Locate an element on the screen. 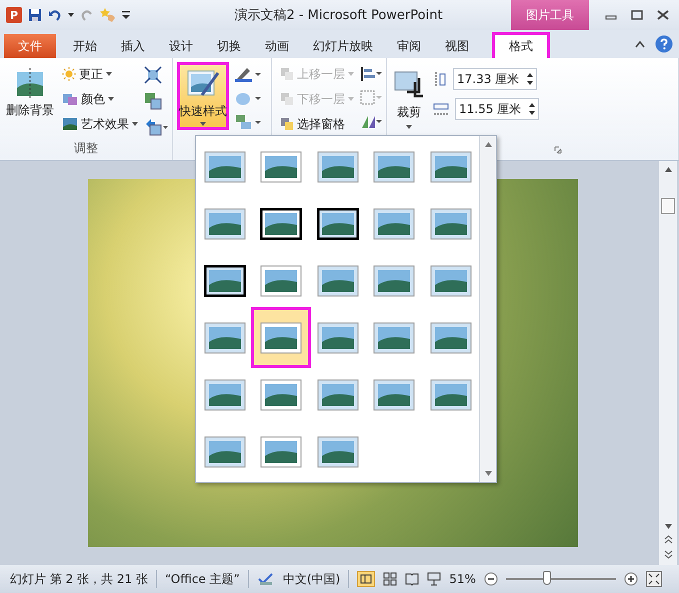  picture-layout-icon is located at coordinates (248, 122).